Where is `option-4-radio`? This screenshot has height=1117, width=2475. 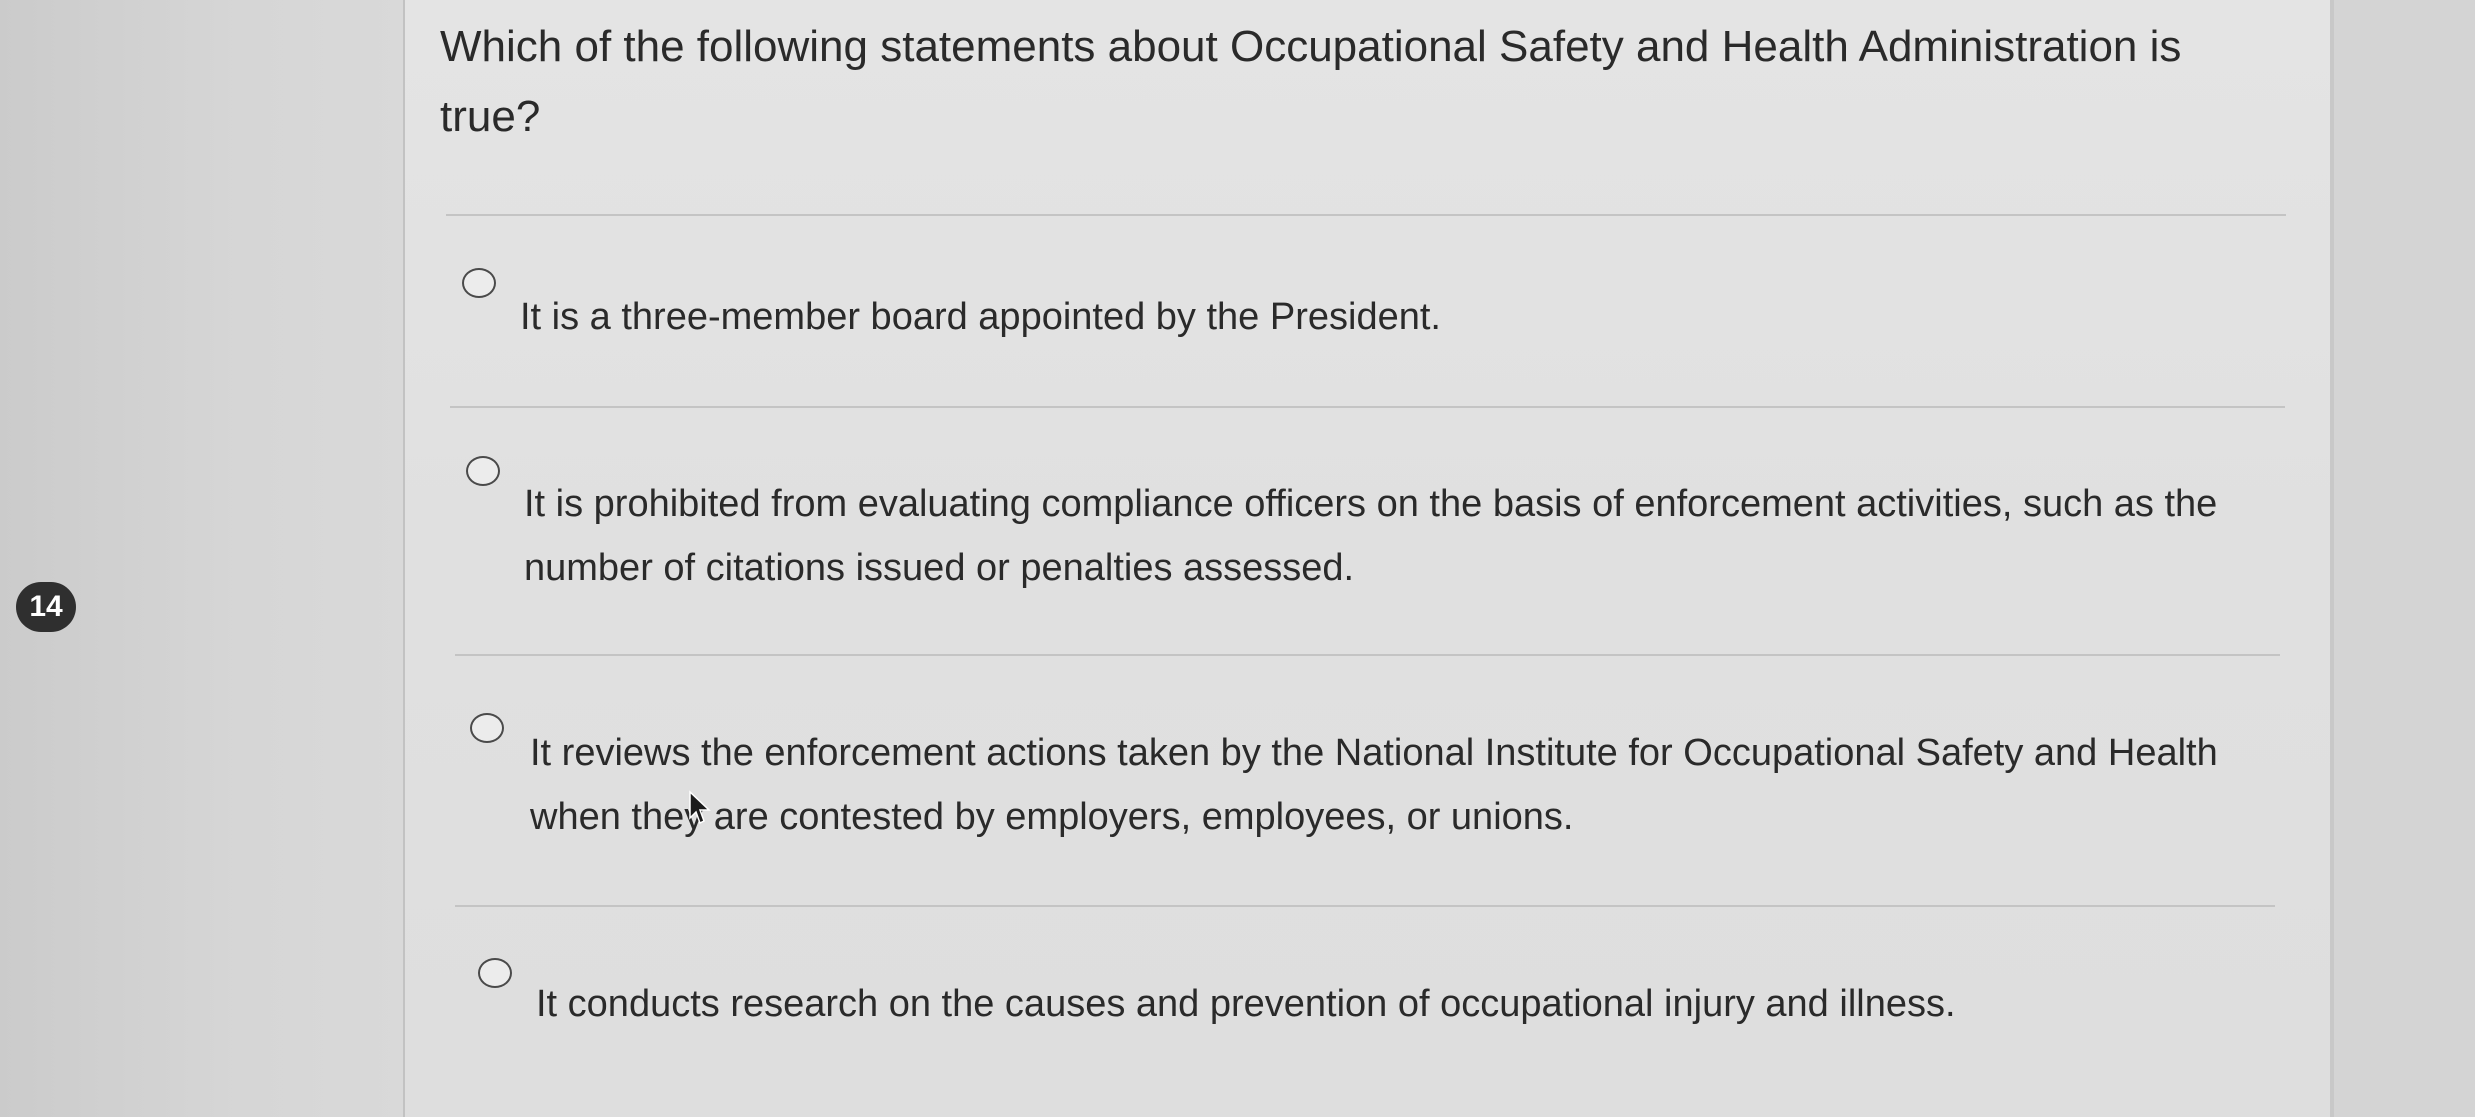 option-4-radio is located at coordinates (495, 973).